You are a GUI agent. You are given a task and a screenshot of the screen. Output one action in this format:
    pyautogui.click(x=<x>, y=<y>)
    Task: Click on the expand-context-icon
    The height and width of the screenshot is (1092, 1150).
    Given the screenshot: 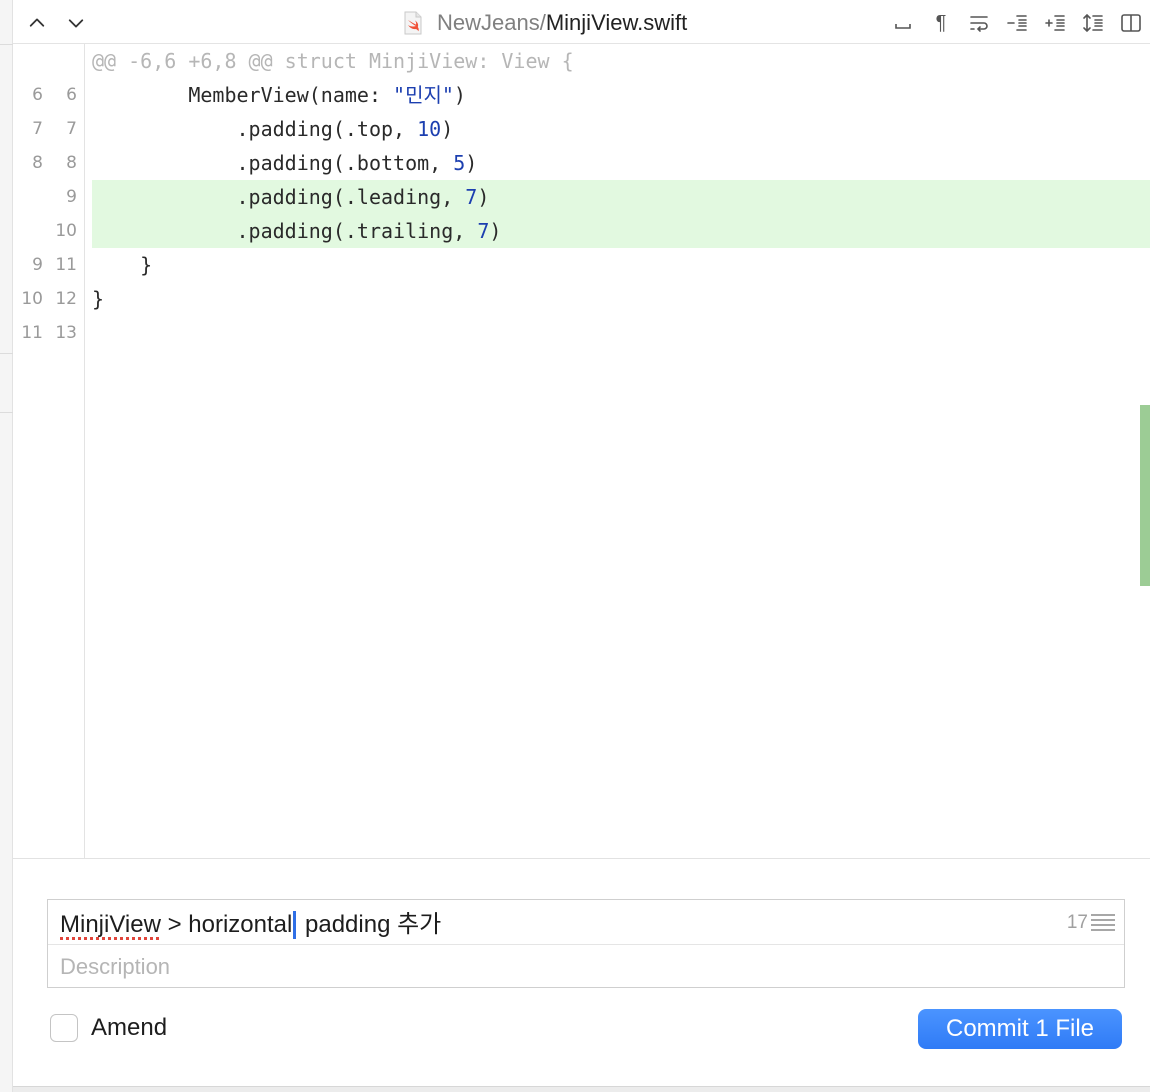 What is the action you would take?
    pyautogui.click(x=1093, y=23)
    